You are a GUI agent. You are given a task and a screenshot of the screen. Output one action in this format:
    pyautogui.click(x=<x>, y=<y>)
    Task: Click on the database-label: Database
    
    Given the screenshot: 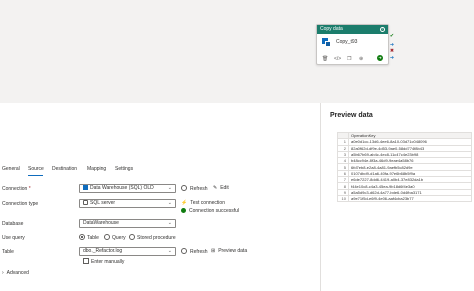 What is the action you would take?
    pyautogui.click(x=13, y=224)
    